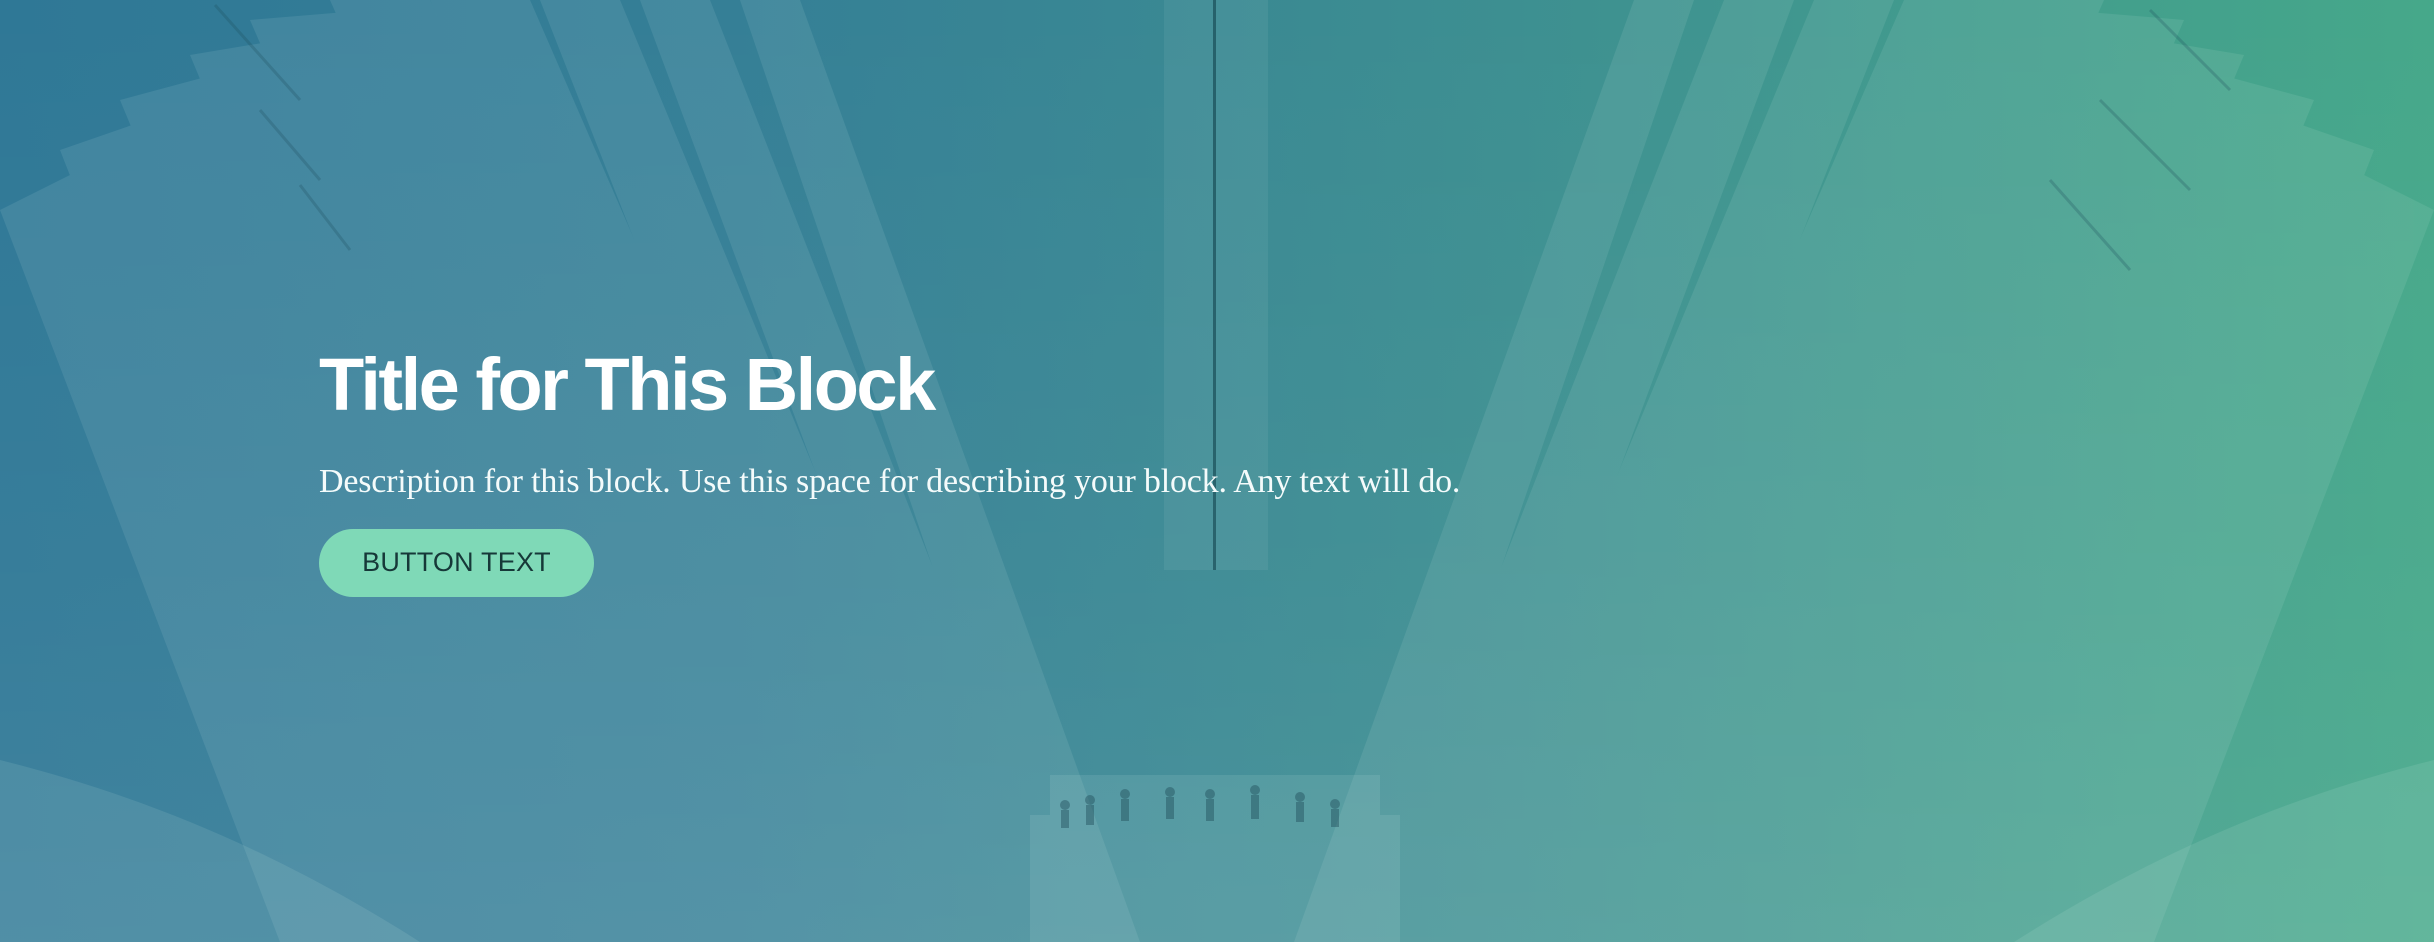  I want to click on hero-button: BUTTON TEXT, so click(456, 562).